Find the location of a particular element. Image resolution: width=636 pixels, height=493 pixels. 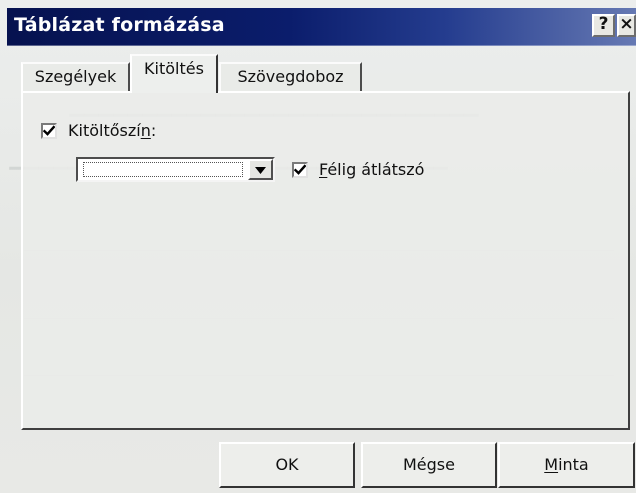

preview-button: Minta is located at coordinates (566, 465).